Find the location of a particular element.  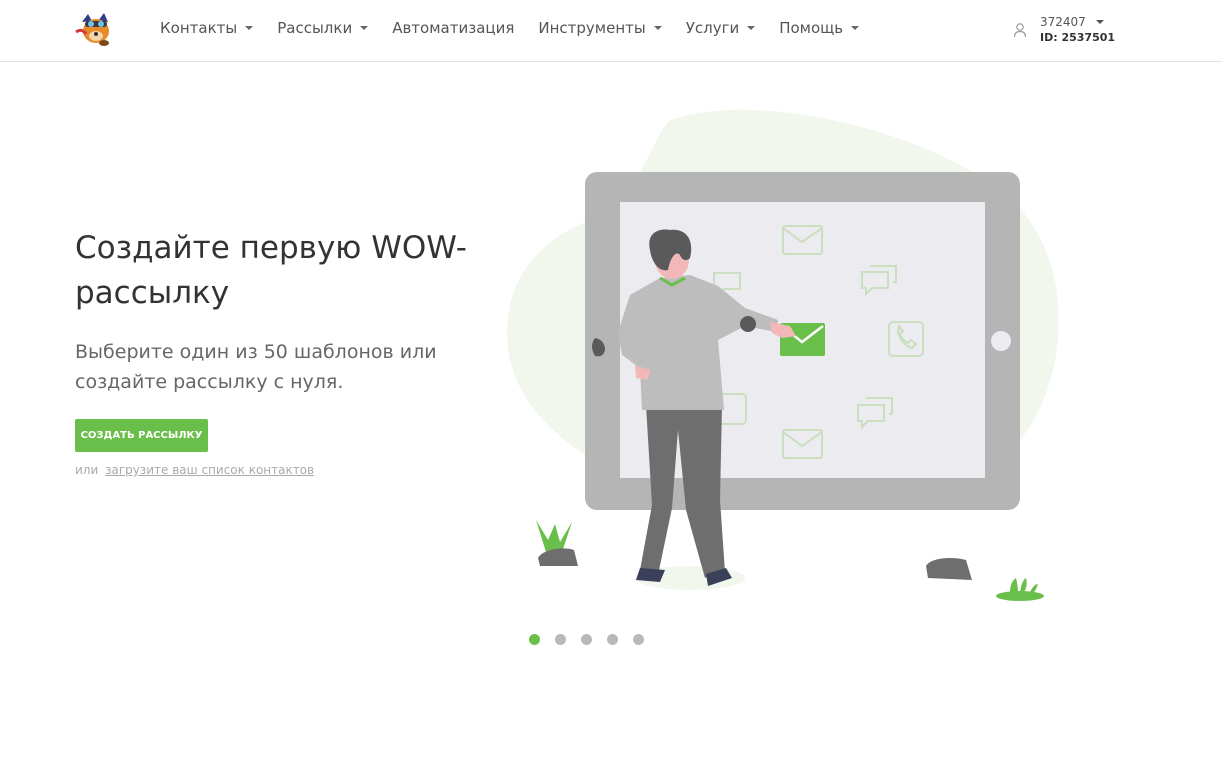

nav-campaigns: Рассылки is located at coordinates (323, 28).